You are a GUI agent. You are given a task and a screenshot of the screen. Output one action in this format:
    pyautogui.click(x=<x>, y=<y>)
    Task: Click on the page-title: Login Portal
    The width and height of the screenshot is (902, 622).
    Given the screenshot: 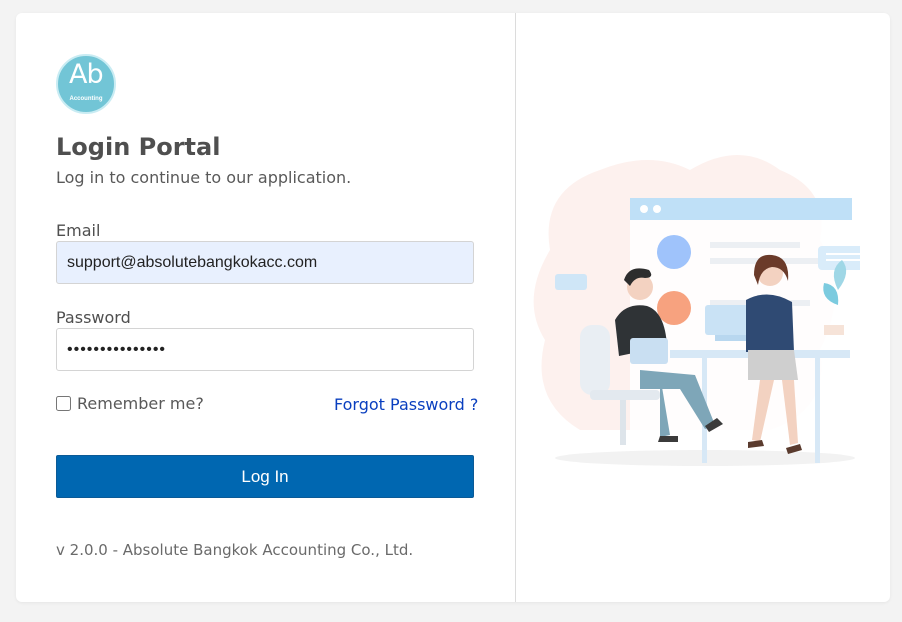 What is the action you would take?
    pyautogui.click(x=138, y=147)
    